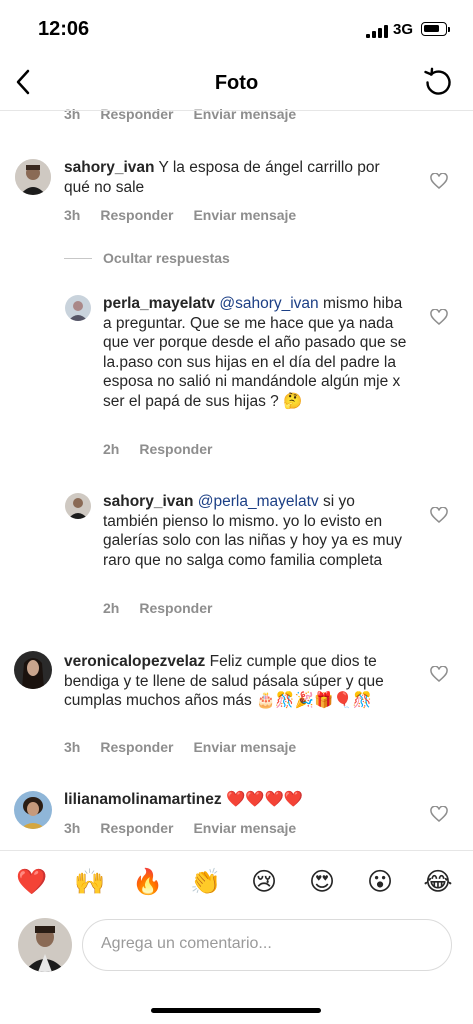 The width and height of the screenshot is (473, 1024). What do you see at coordinates (438, 882) in the screenshot?
I see `emoji-laughing-button: 😂` at bounding box center [438, 882].